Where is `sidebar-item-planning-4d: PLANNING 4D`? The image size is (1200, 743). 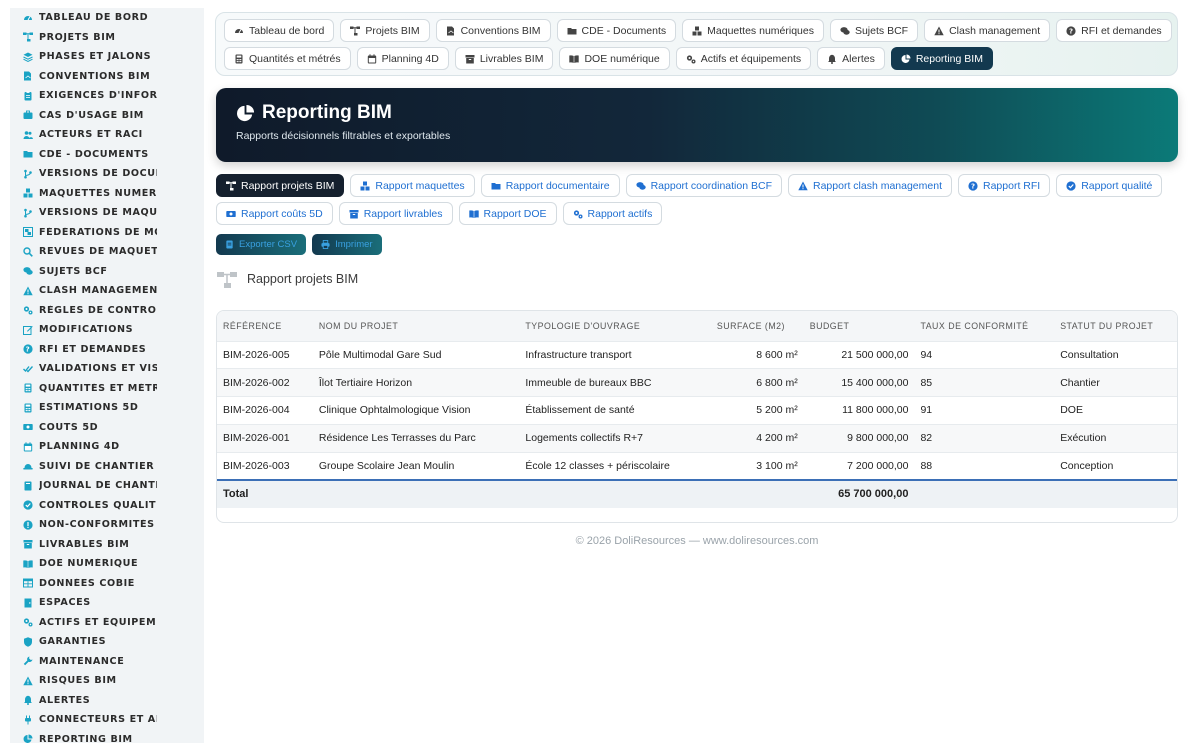 sidebar-item-planning-4d: PLANNING 4D is located at coordinates (107, 447).